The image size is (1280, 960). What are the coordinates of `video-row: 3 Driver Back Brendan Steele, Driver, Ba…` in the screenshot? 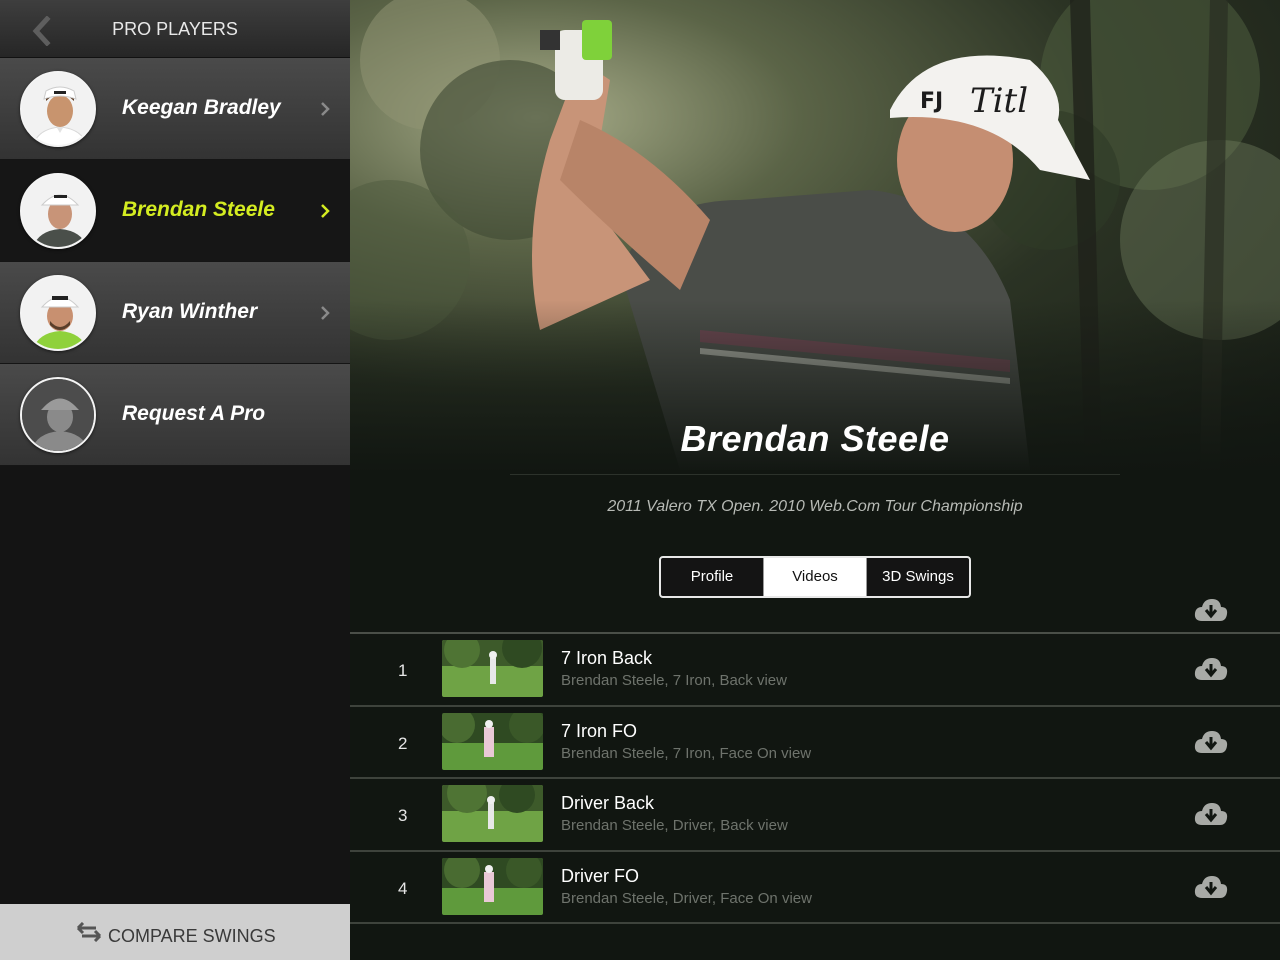 It's located at (815, 815).